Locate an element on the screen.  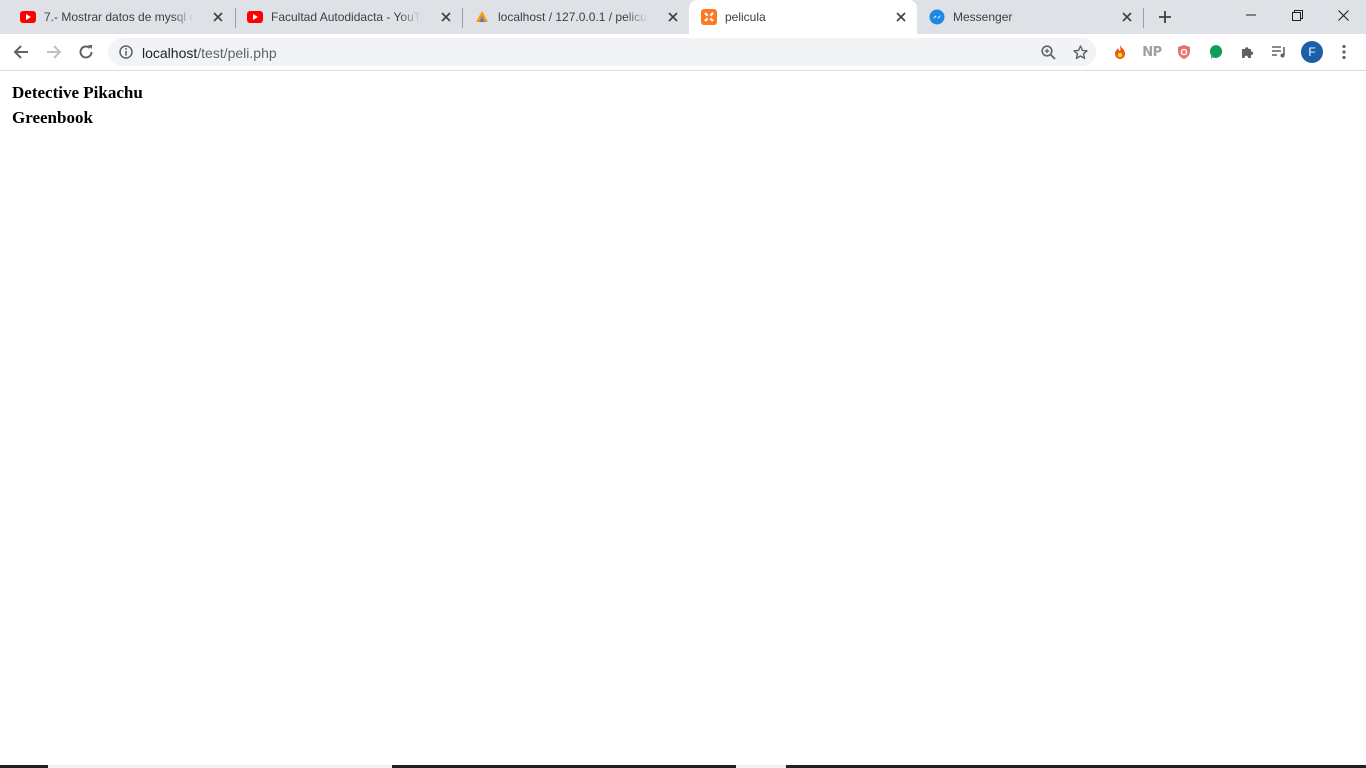
arrow-right-icon is located at coordinates (54, 52).